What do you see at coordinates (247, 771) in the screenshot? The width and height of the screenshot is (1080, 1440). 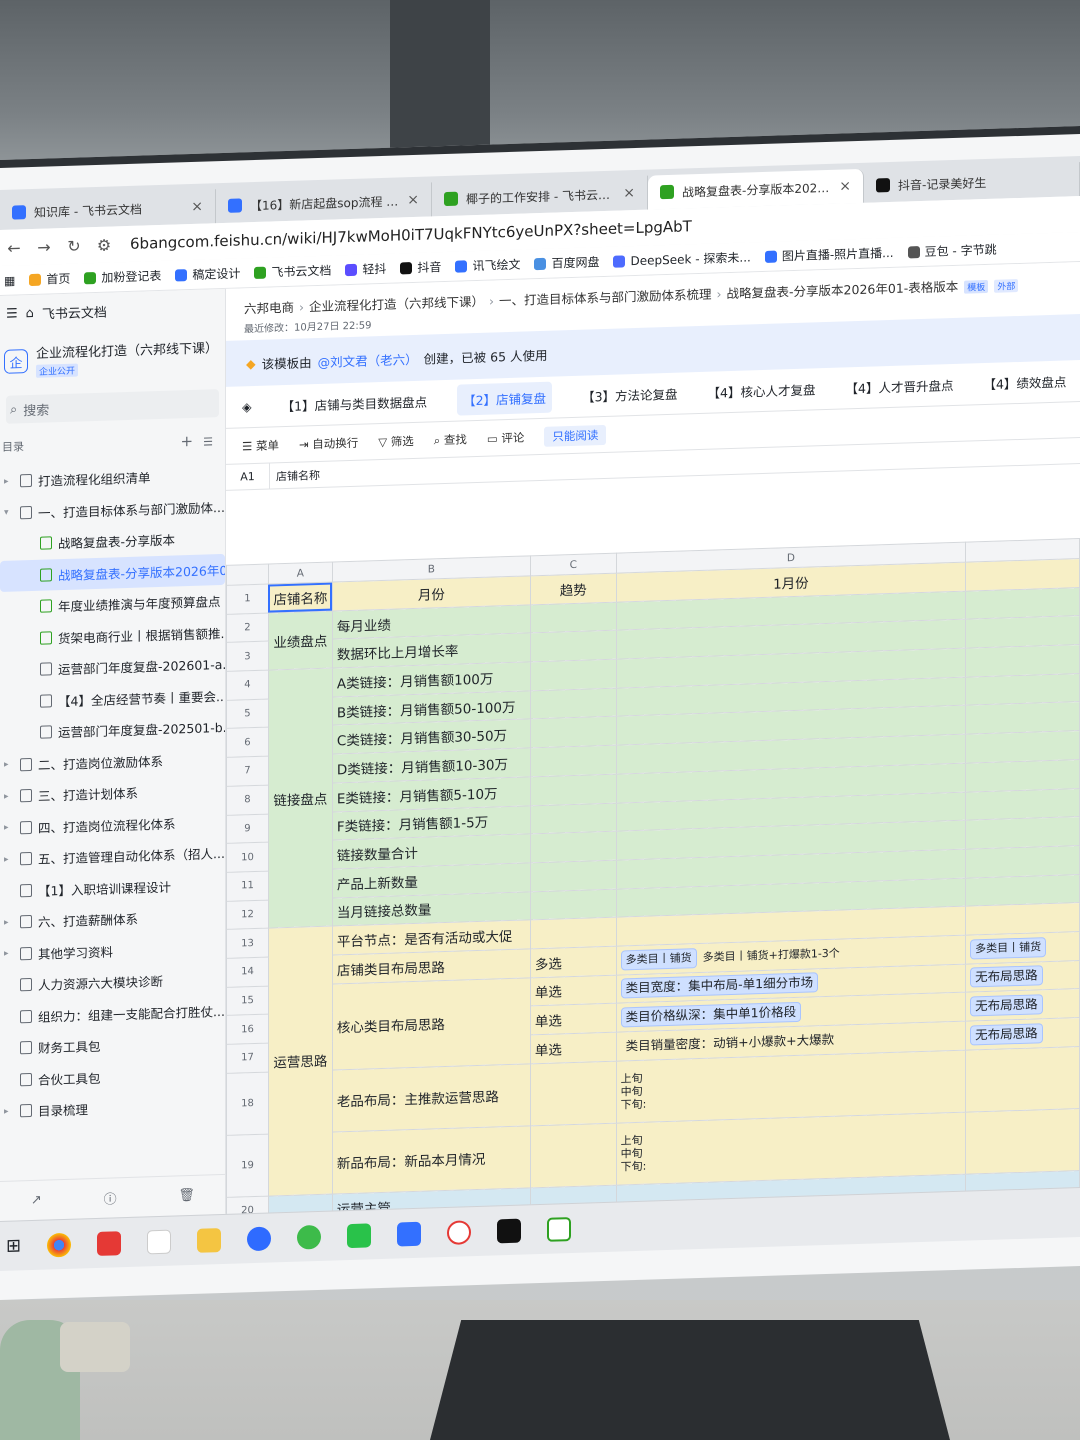 I see `row-number: 7` at bounding box center [247, 771].